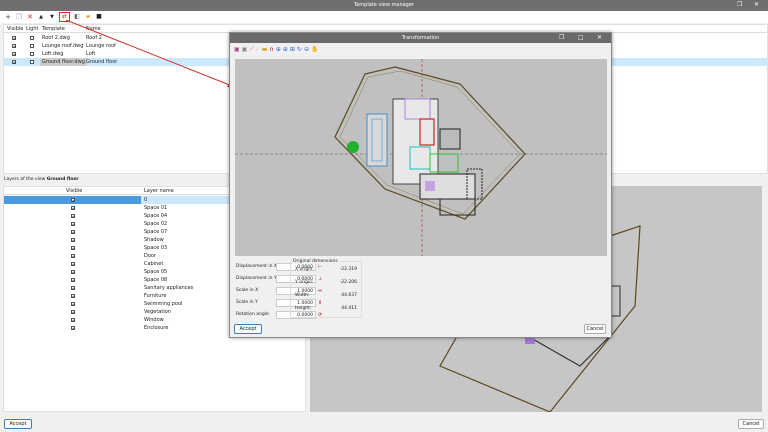  What do you see at coordinates (248, 329) in the screenshot?
I see `dialog-accept-button: Accept` at bounding box center [248, 329].